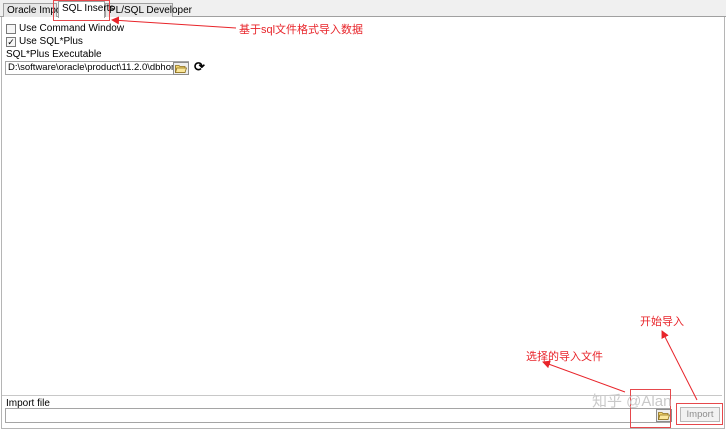  Describe the element at coordinates (662, 322) in the screenshot. I see `annotation-import-note: 开始导入` at that location.